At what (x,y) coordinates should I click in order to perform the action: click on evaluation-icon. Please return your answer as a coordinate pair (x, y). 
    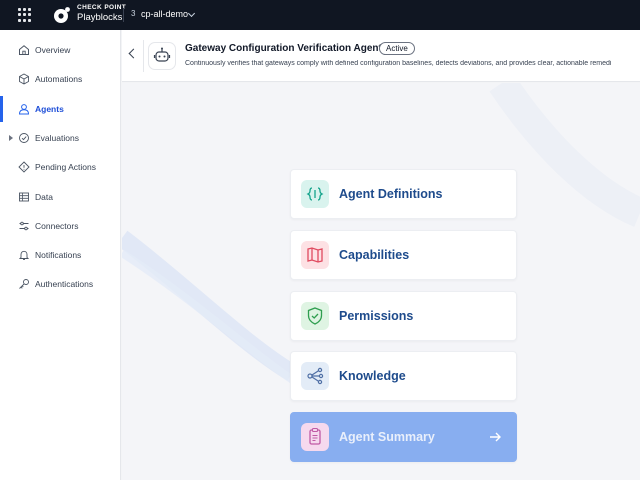
    Looking at the image, I should click on (24, 138).